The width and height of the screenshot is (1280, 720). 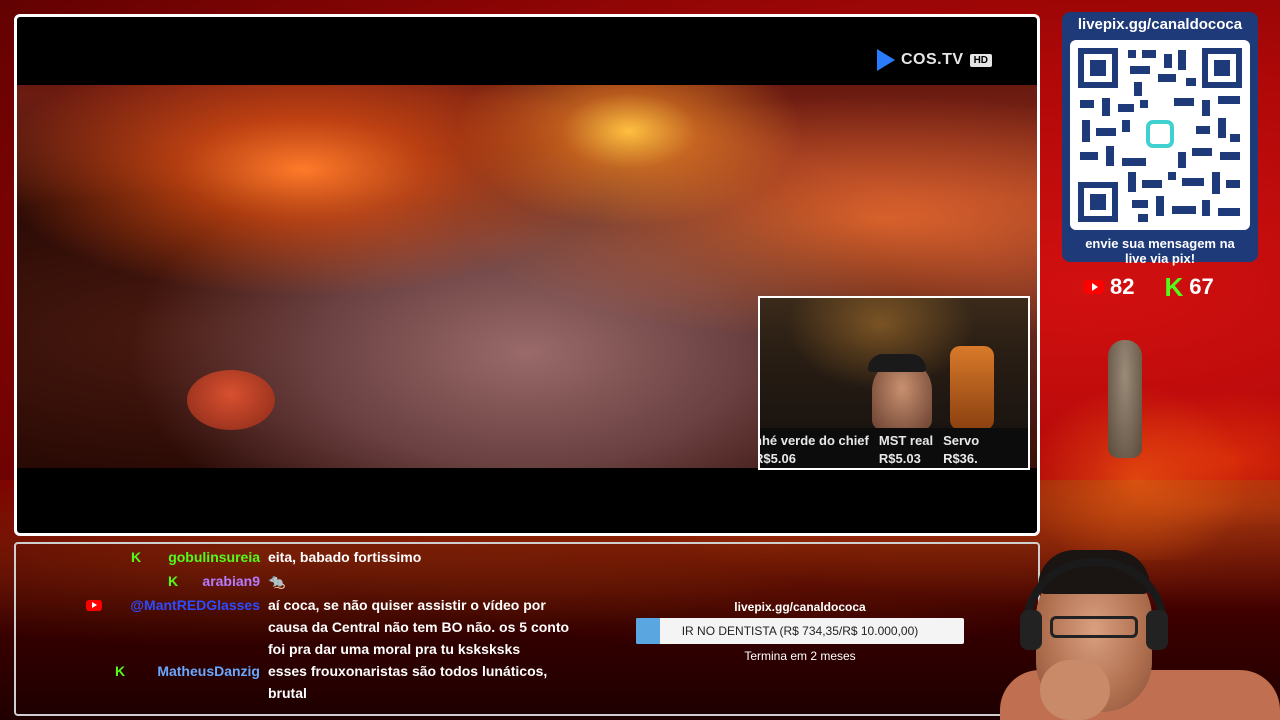 I want to click on kick-count: 67, so click(x=1201, y=286).